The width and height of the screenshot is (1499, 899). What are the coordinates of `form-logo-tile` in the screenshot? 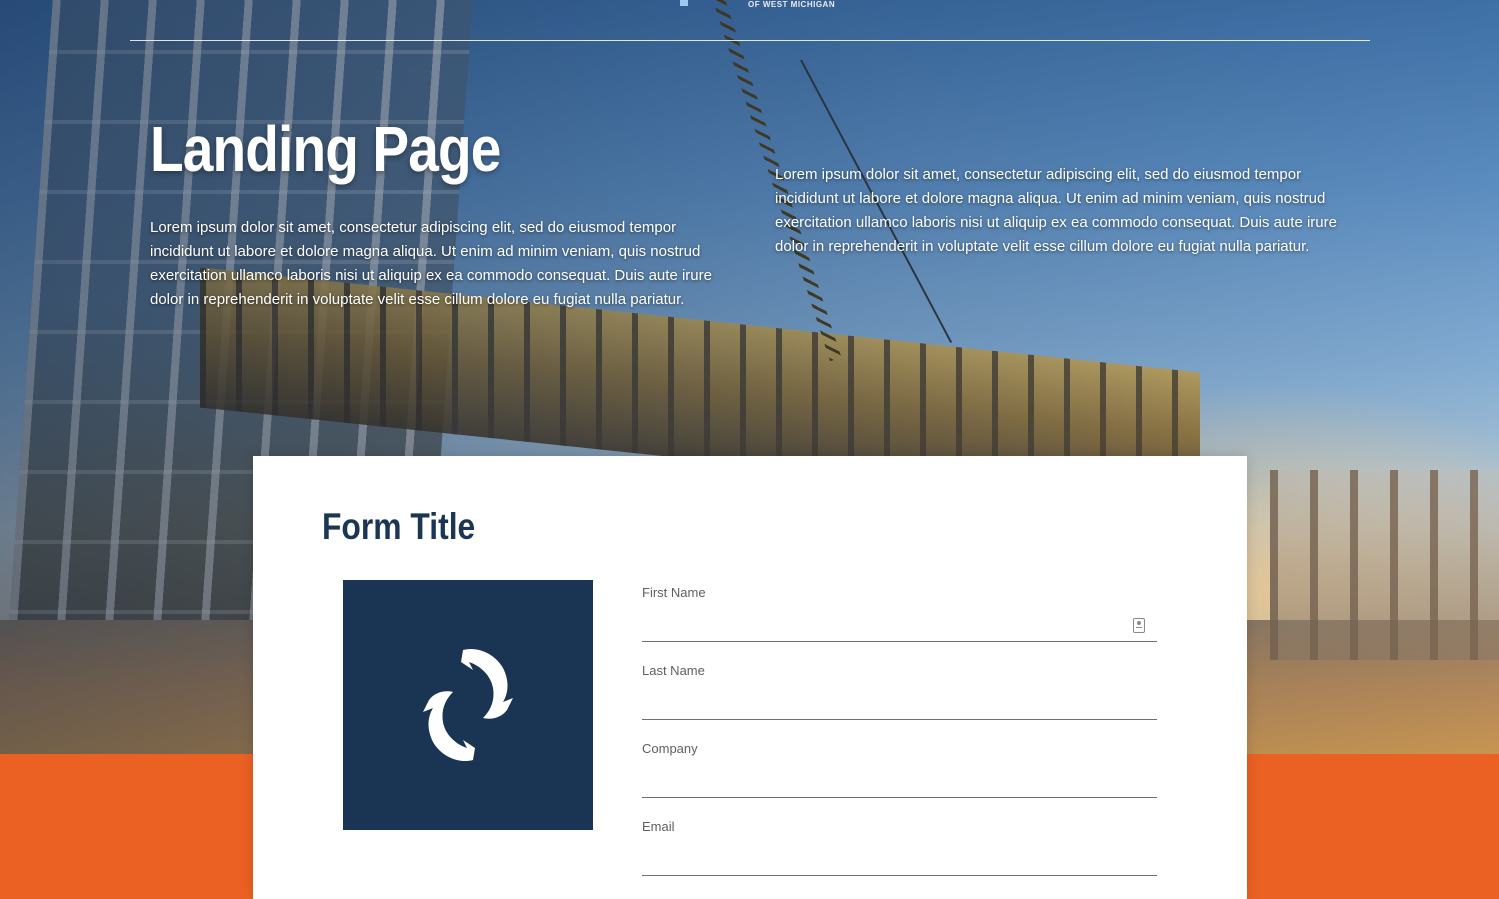 It's located at (468, 705).